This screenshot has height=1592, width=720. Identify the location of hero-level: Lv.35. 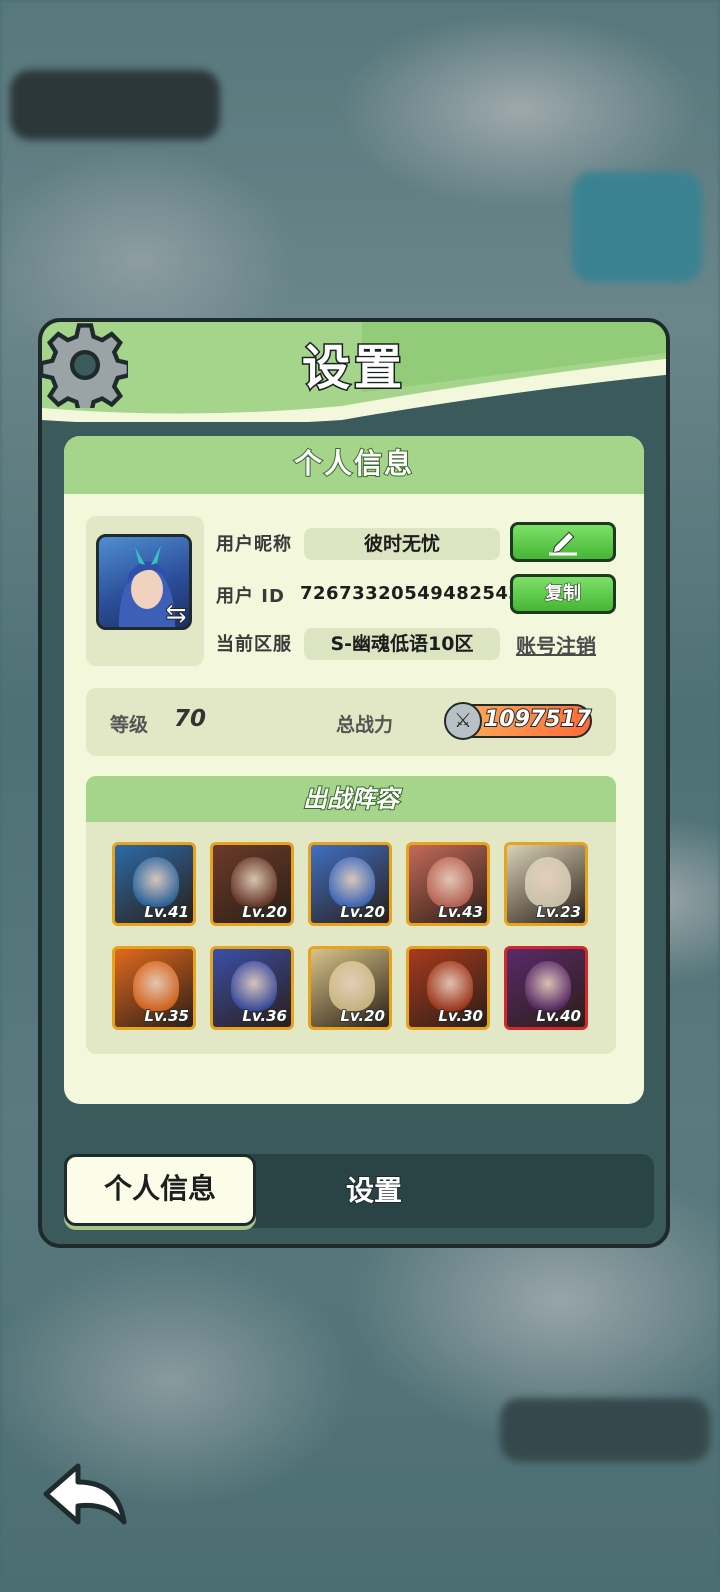
(167, 1016).